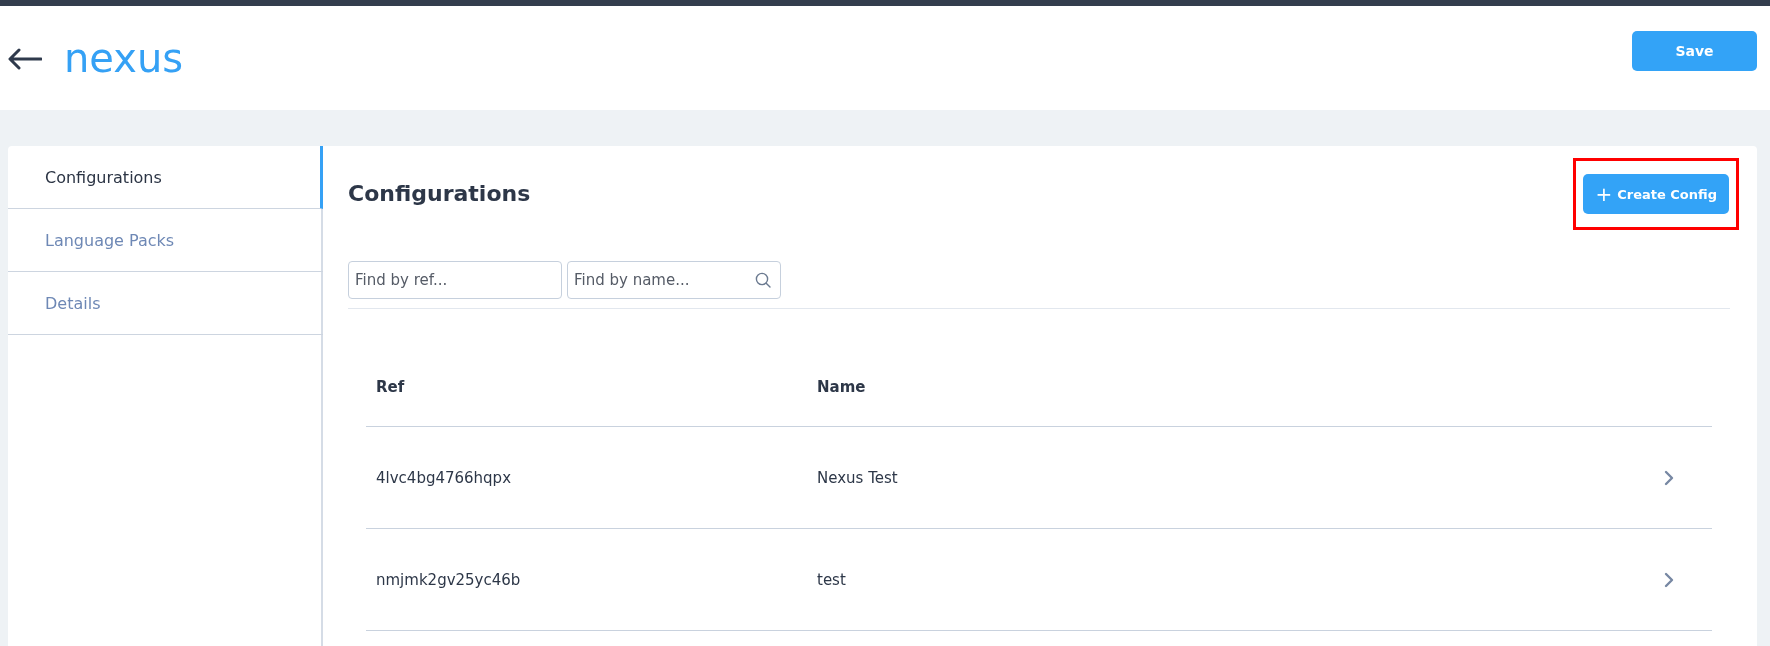 This screenshot has width=1770, height=646. I want to click on sidebar-item: Configurations, so click(165, 177).